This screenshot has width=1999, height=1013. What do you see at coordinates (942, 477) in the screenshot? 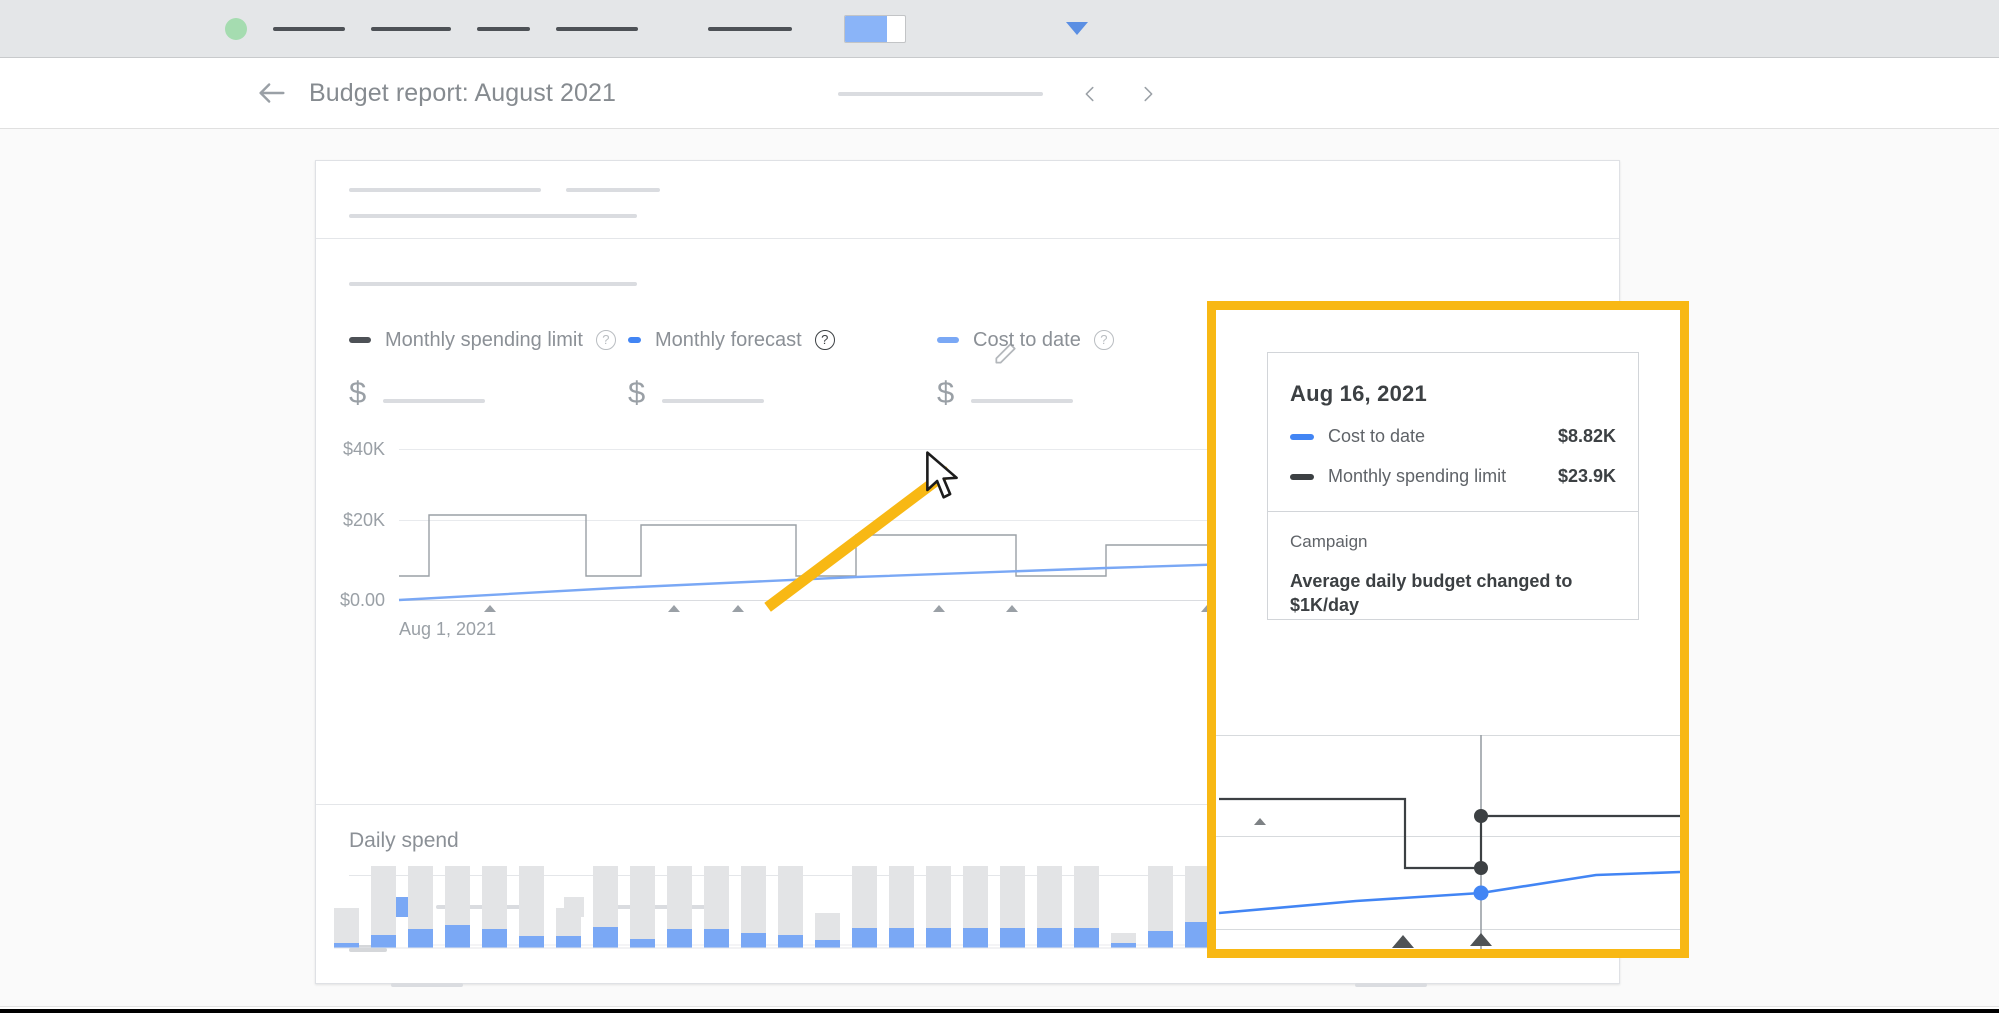
I see `mouse-cursor` at bounding box center [942, 477].